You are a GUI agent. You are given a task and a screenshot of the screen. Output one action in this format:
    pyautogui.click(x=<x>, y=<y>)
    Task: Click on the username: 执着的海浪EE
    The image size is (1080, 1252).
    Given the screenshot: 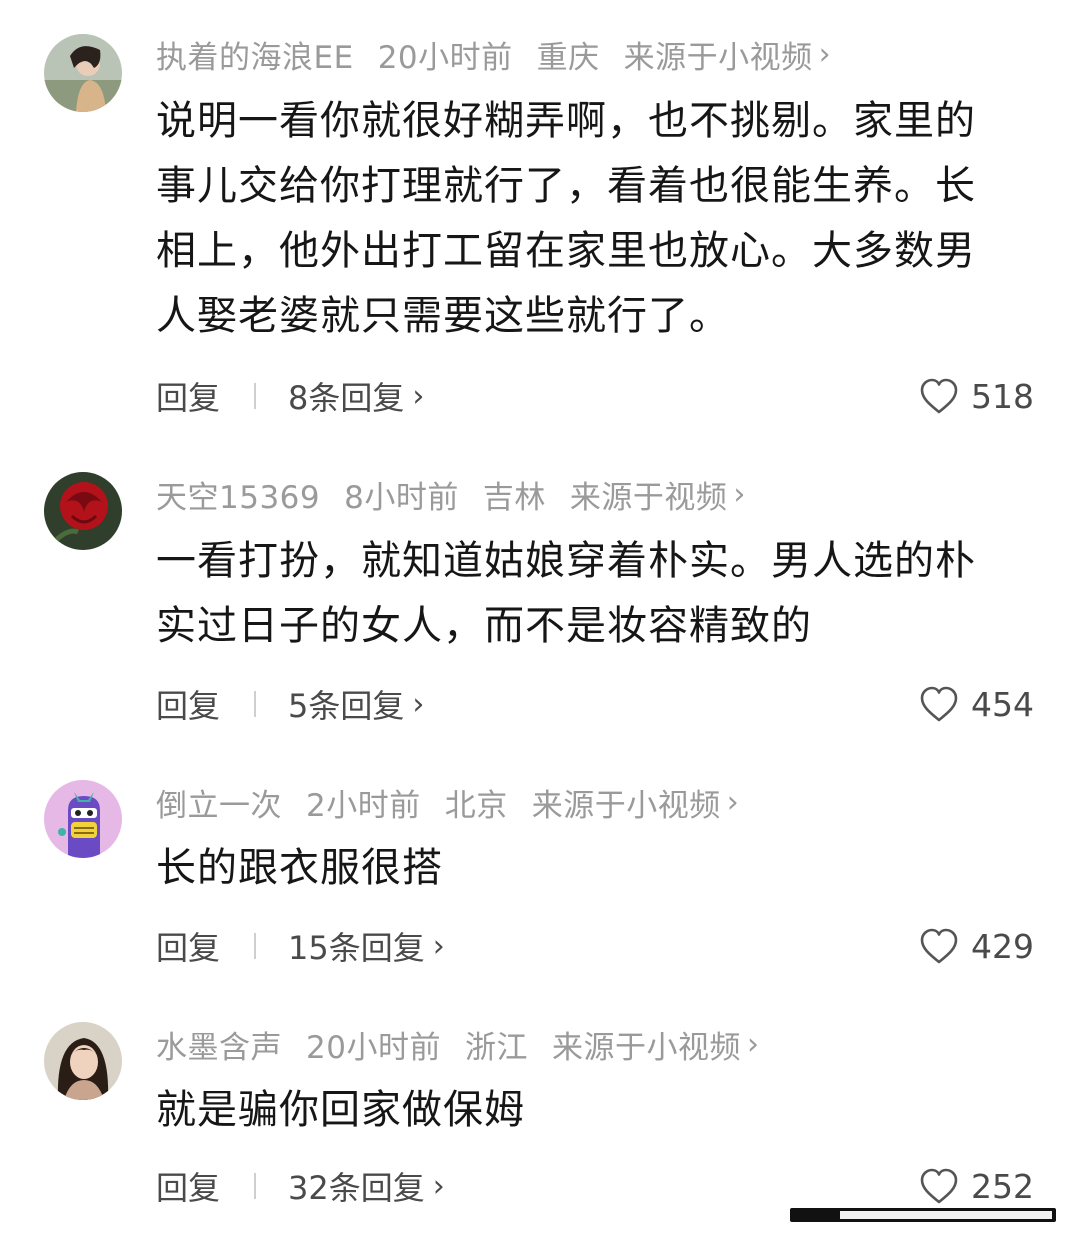 What is the action you would take?
    pyautogui.click(x=255, y=54)
    